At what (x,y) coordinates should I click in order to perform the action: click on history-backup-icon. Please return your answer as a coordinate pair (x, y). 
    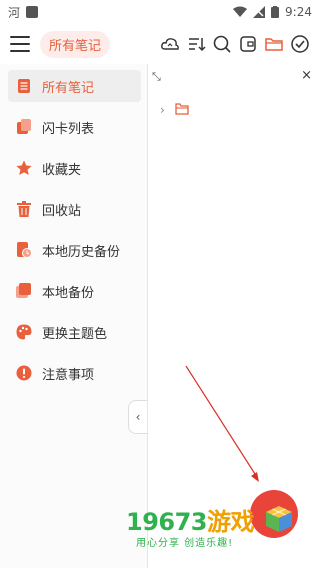
    Looking at the image, I should click on (24, 250).